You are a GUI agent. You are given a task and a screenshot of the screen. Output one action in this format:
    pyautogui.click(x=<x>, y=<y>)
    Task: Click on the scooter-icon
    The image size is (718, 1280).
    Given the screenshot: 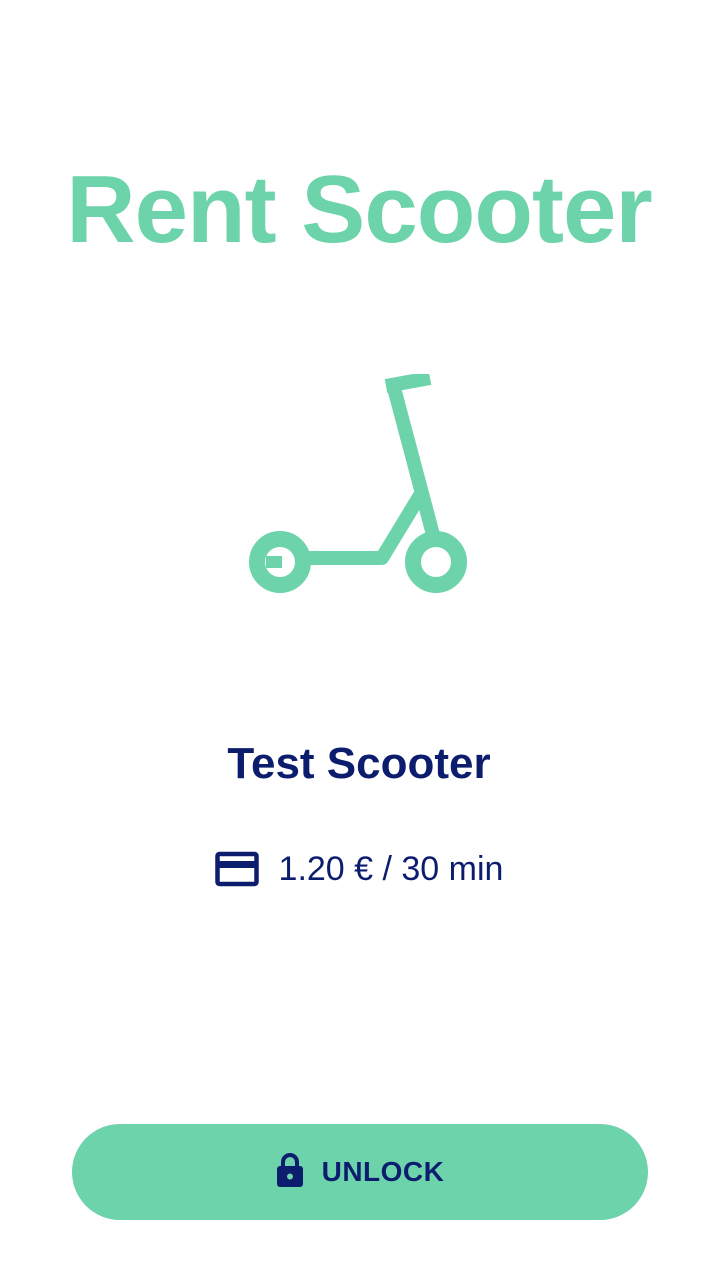 What is the action you would take?
    pyautogui.click(x=358, y=483)
    